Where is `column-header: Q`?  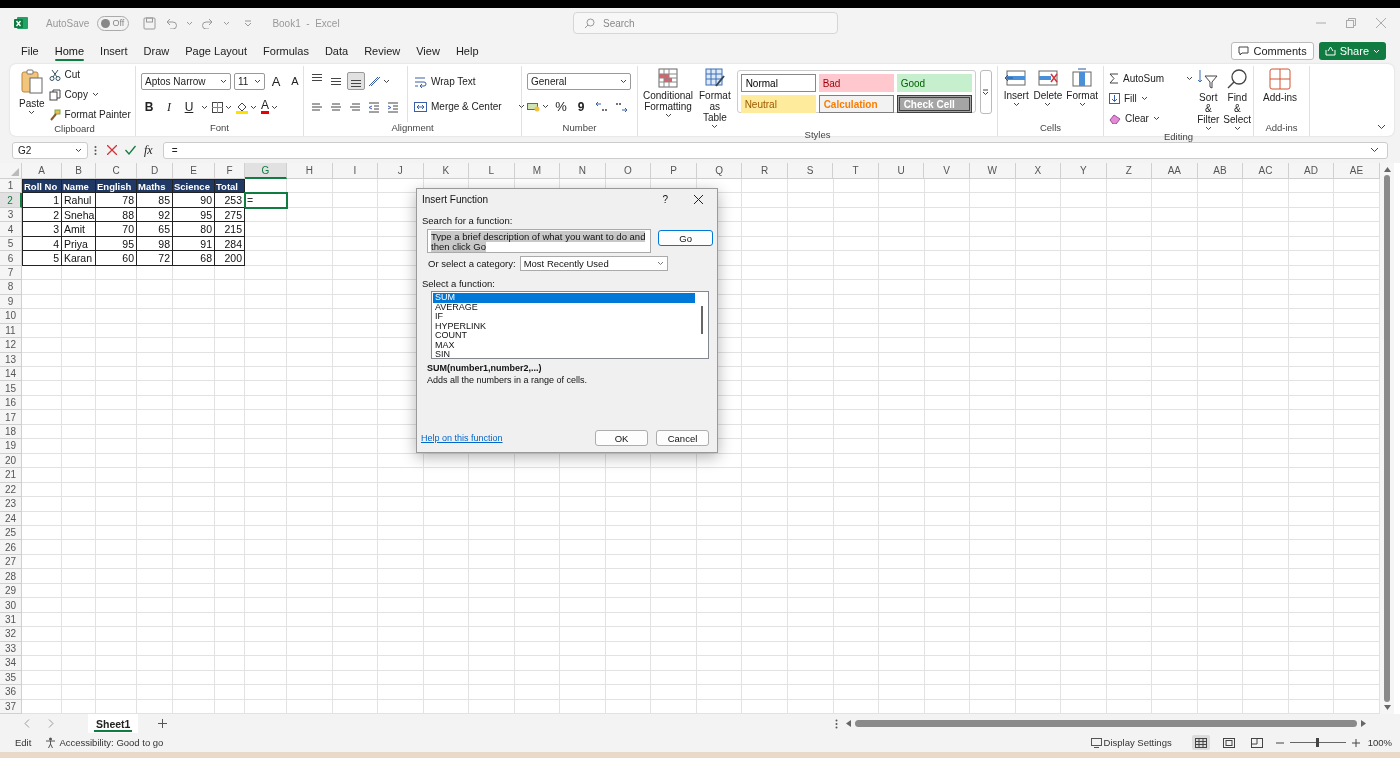
column-header: Q is located at coordinates (719, 171).